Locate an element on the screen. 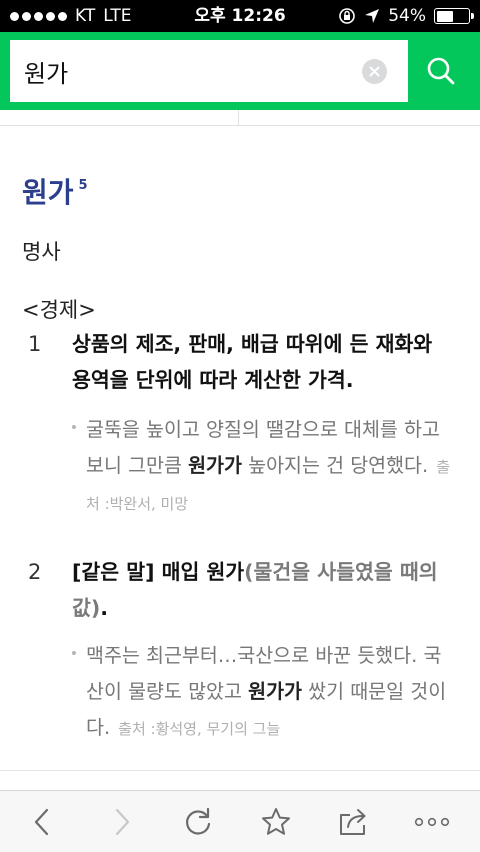 This screenshot has height=852, width=480. sub-tab-strip is located at coordinates (240, 118).